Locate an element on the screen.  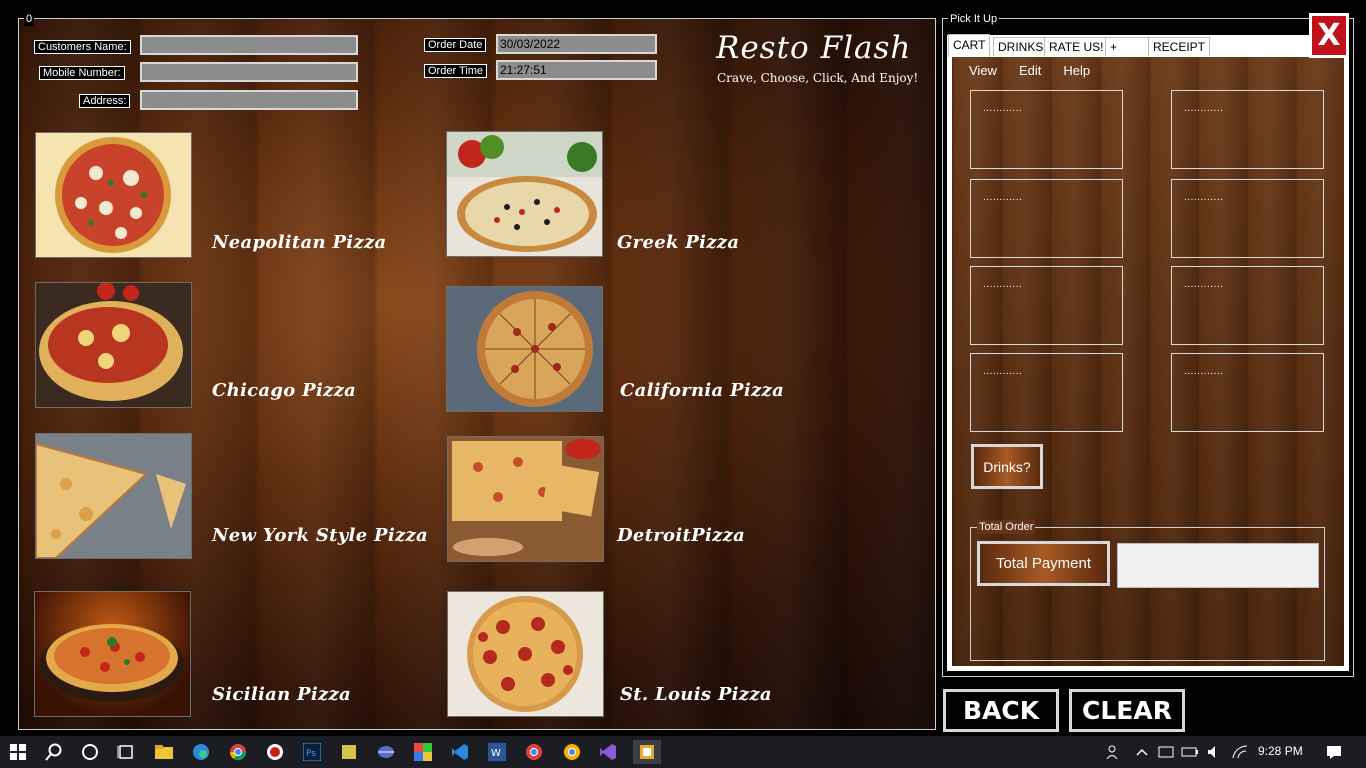
address-label: Address: is located at coordinates (105, 101).